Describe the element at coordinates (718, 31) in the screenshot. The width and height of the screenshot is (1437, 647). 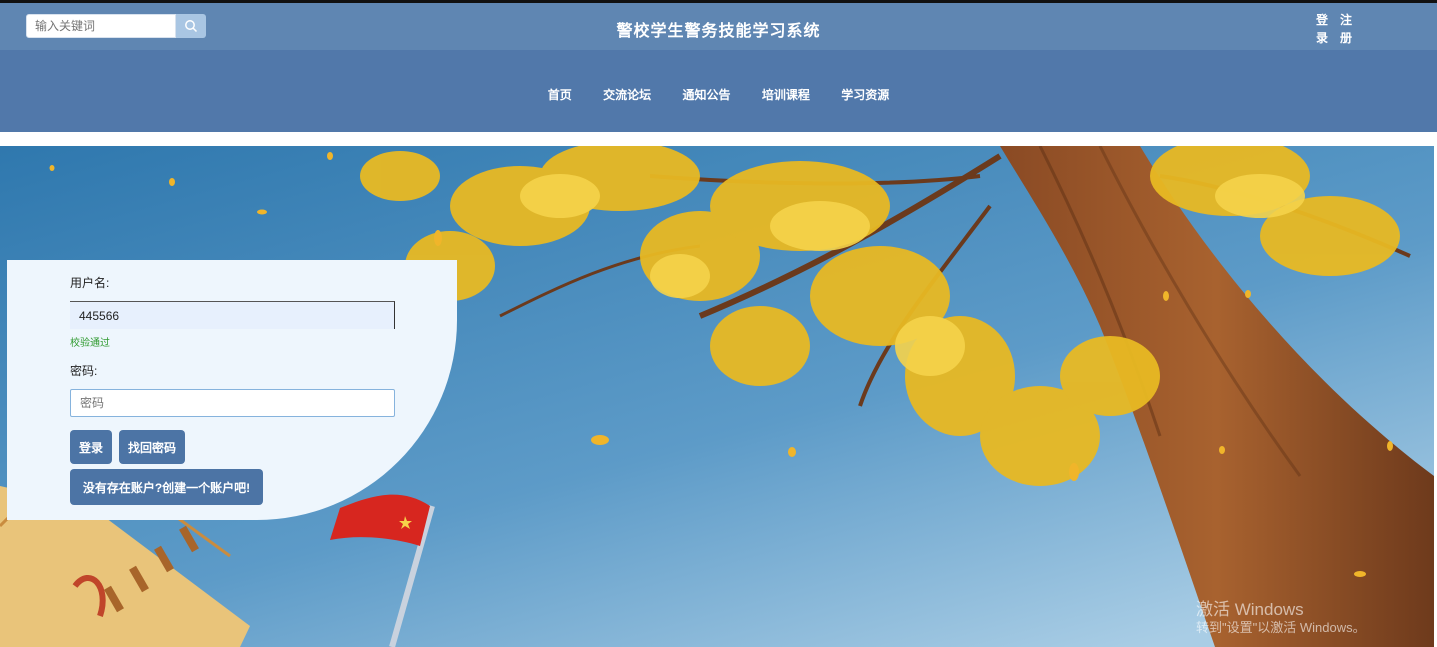
I see `site-title: 警校学生警务技能学习系统` at that location.